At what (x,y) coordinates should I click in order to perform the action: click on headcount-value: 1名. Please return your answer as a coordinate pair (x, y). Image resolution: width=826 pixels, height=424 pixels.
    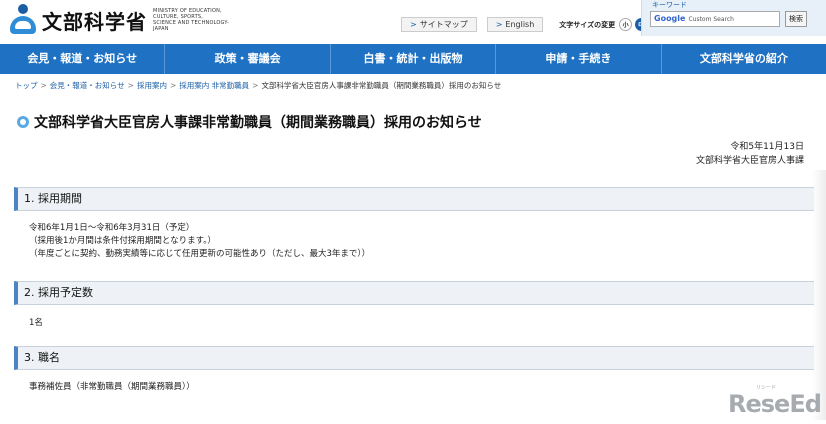
    Looking at the image, I should click on (36, 323).